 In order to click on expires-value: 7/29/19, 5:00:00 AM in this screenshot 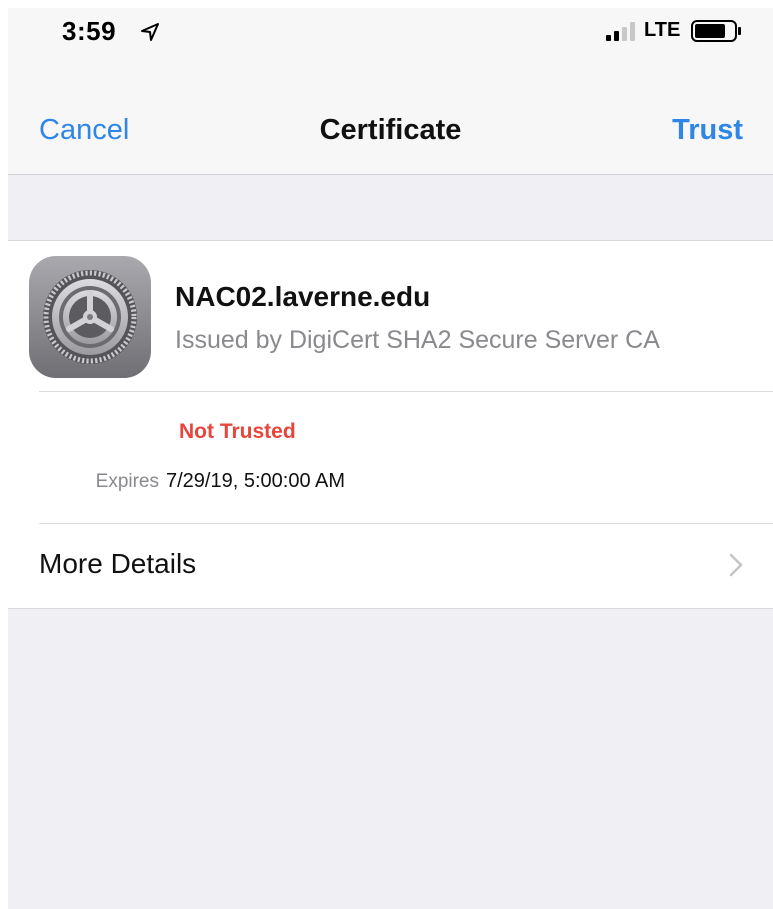, I will do `click(256, 481)`.